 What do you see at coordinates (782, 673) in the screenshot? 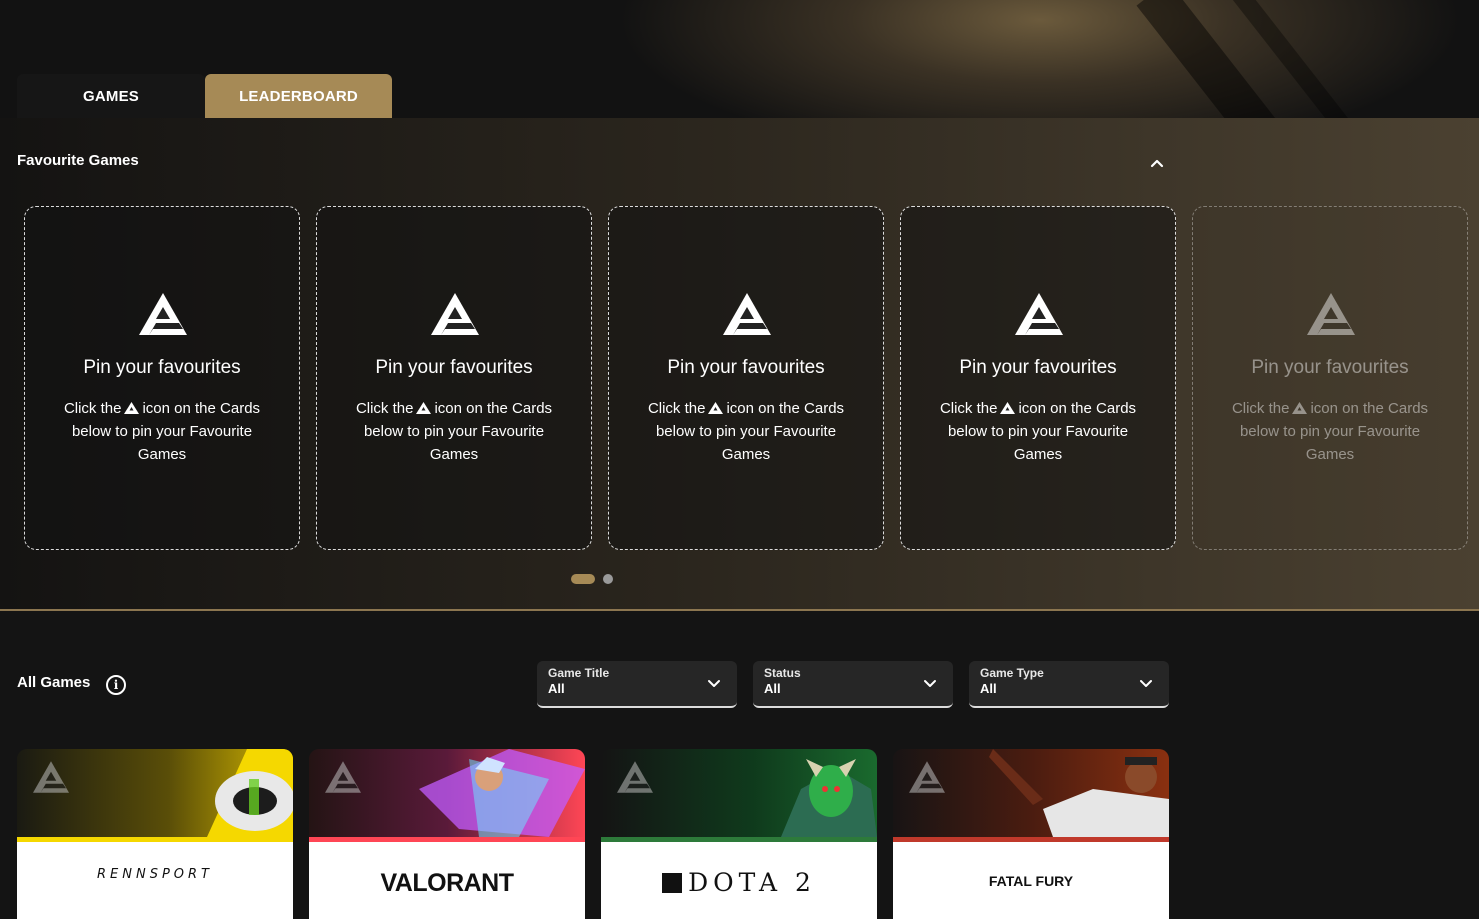
I see `filter-label: Status` at bounding box center [782, 673].